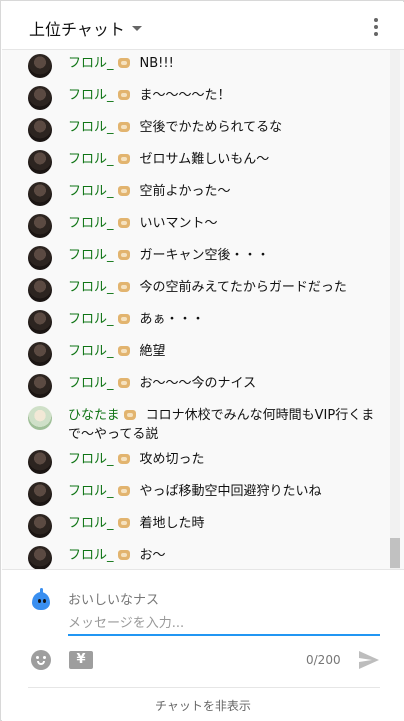  What do you see at coordinates (211, 127) in the screenshot?
I see `message-text: 空後でかためられてるな` at bounding box center [211, 127].